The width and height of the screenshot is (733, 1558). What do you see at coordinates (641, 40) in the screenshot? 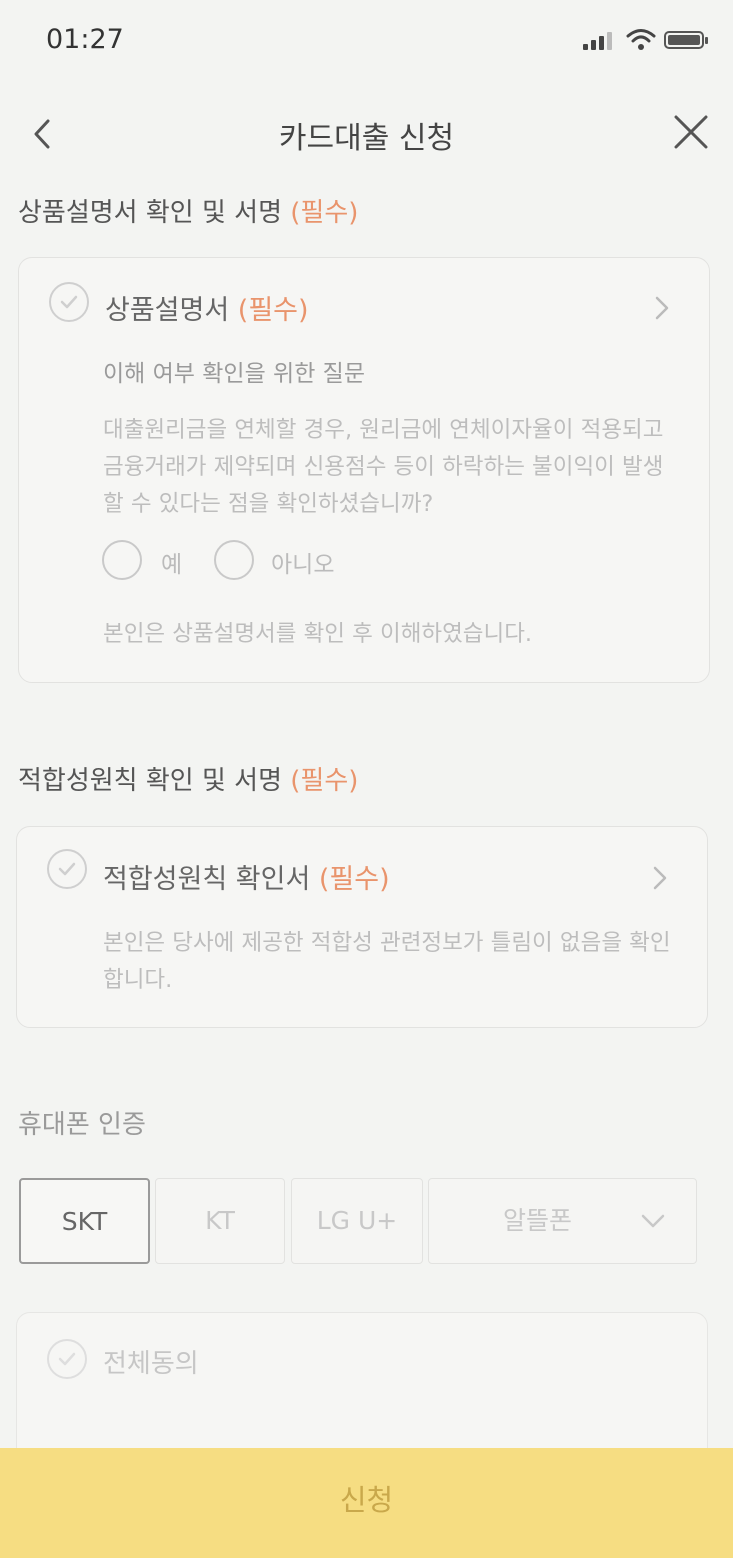
I see `wifi-icon` at bounding box center [641, 40].